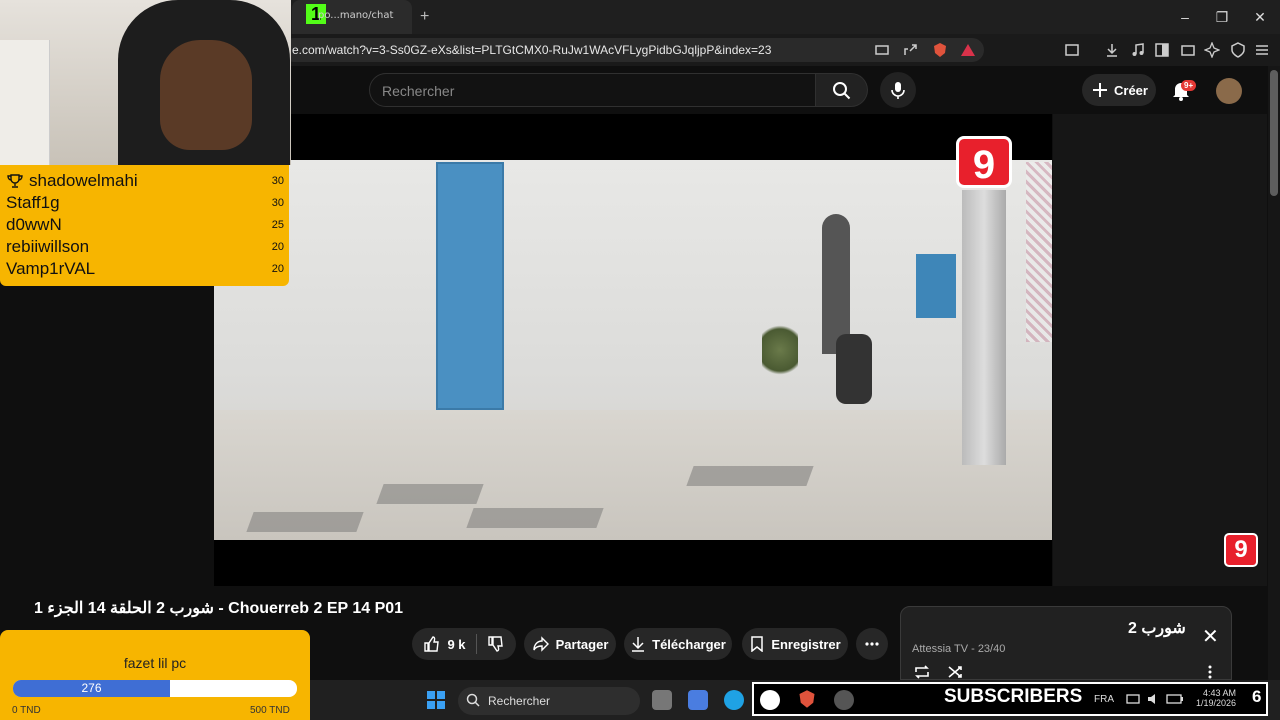  Describe the element at coordinates (456, 644) in the screenshot. I see `like-count: 9 k` at that location.